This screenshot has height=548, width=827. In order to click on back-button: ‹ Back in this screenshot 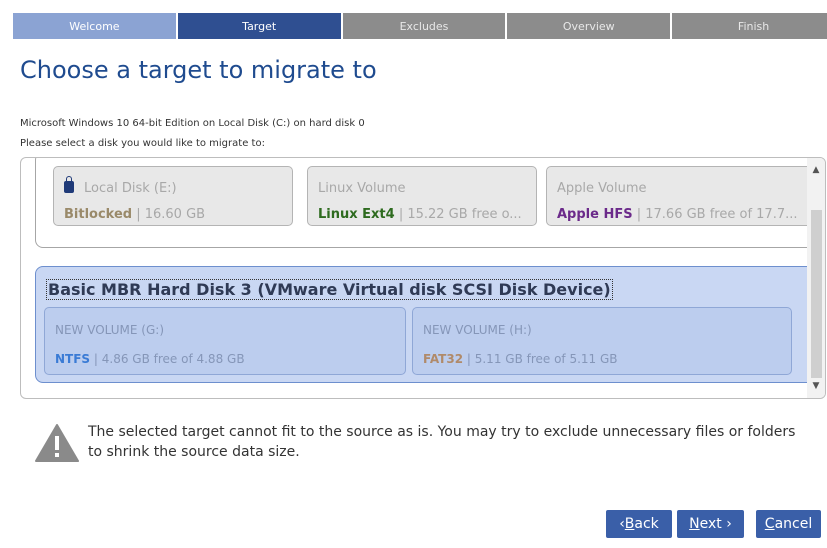, I will do `click(639, 524)`.